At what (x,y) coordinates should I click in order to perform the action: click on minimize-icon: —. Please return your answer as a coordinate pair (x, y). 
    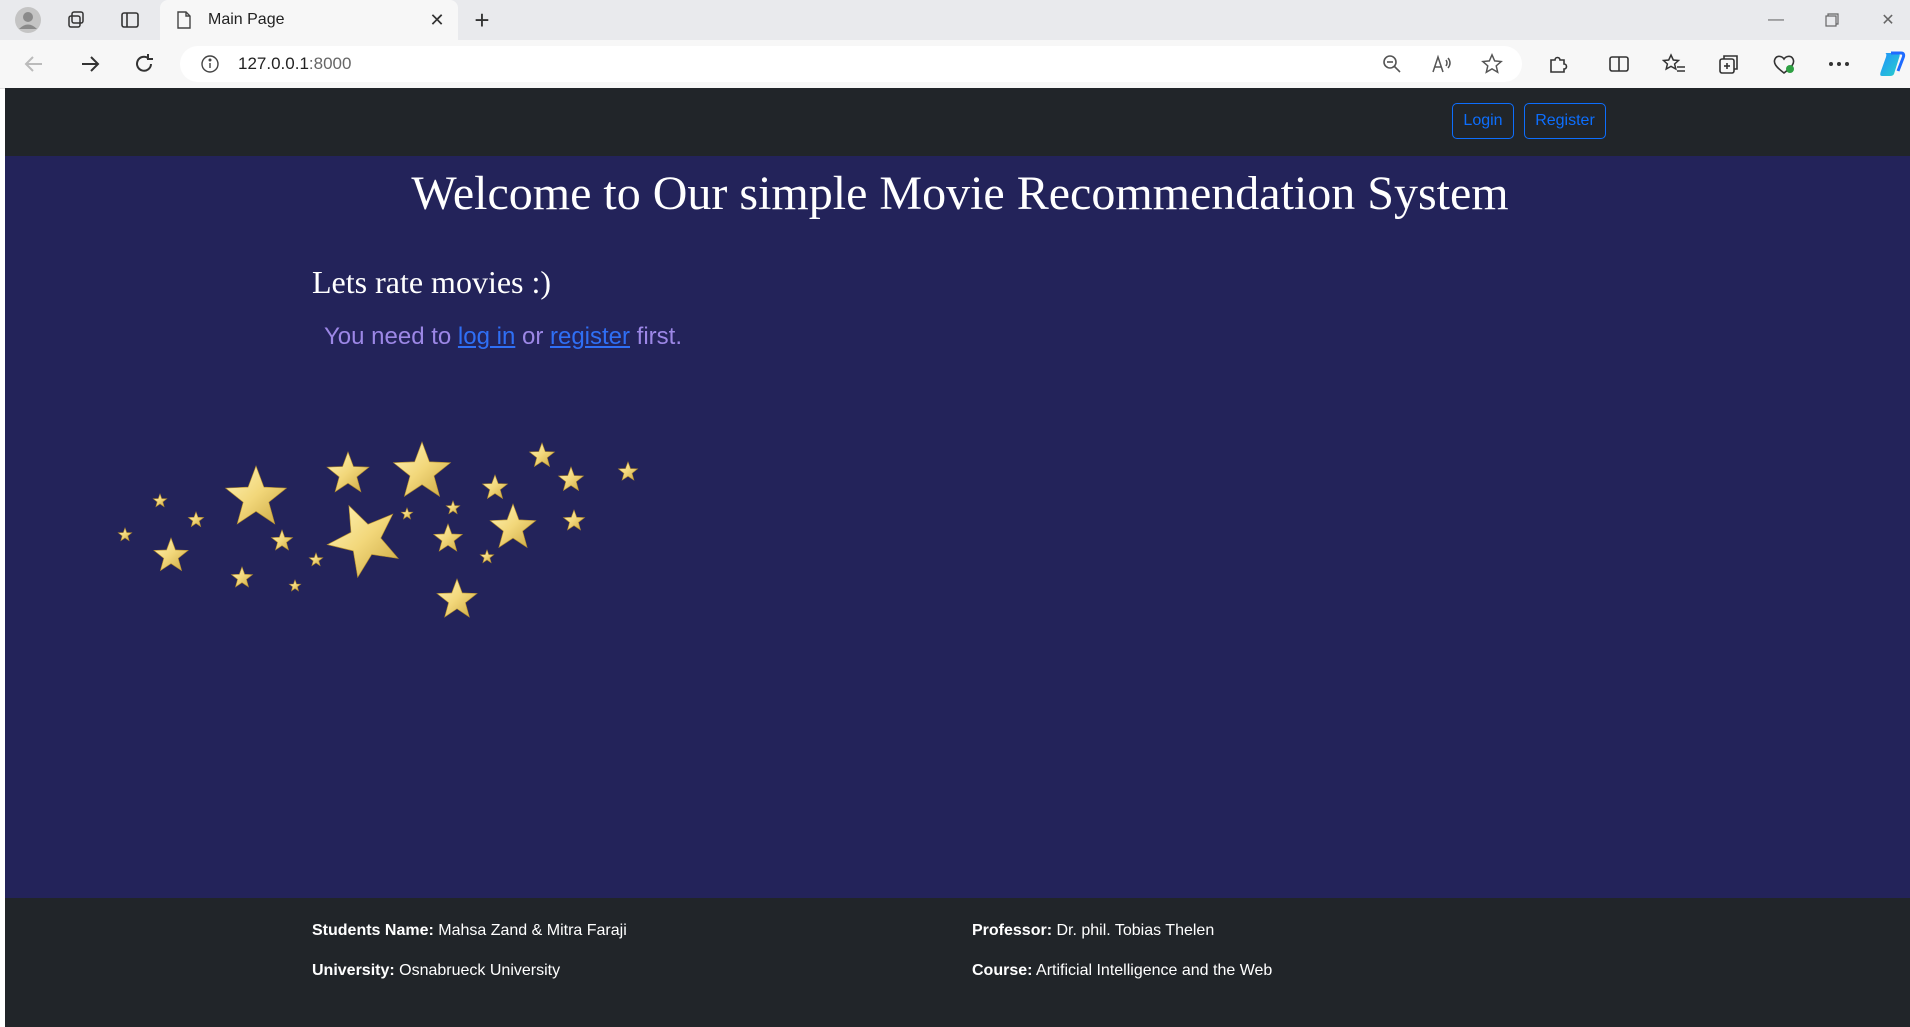
    Looking at the image, I should click on (1776, 20).